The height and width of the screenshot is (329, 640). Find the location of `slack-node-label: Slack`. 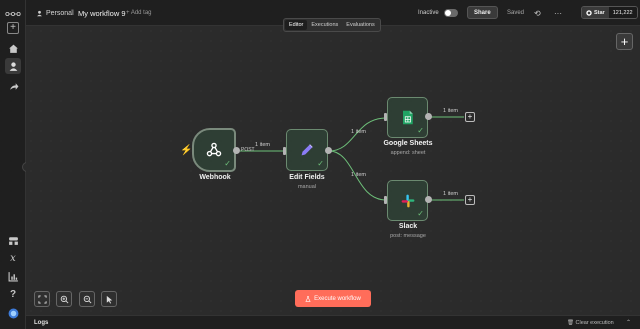

slack-node-label: Slack is located at coordinates (408, 226).